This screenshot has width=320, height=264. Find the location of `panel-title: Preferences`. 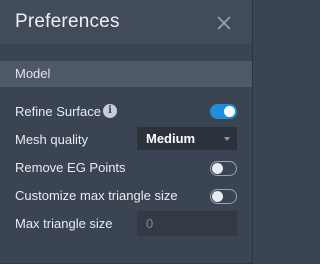

panel-title: Preferences is located at coordinates (67, 21).